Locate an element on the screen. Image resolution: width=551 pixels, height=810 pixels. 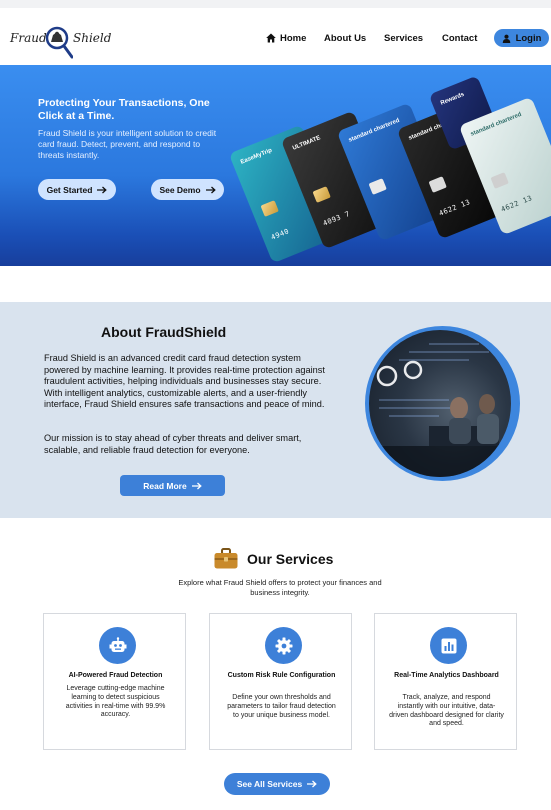
card-brand: EaseMyTrip is located at coordinates (256, 156).